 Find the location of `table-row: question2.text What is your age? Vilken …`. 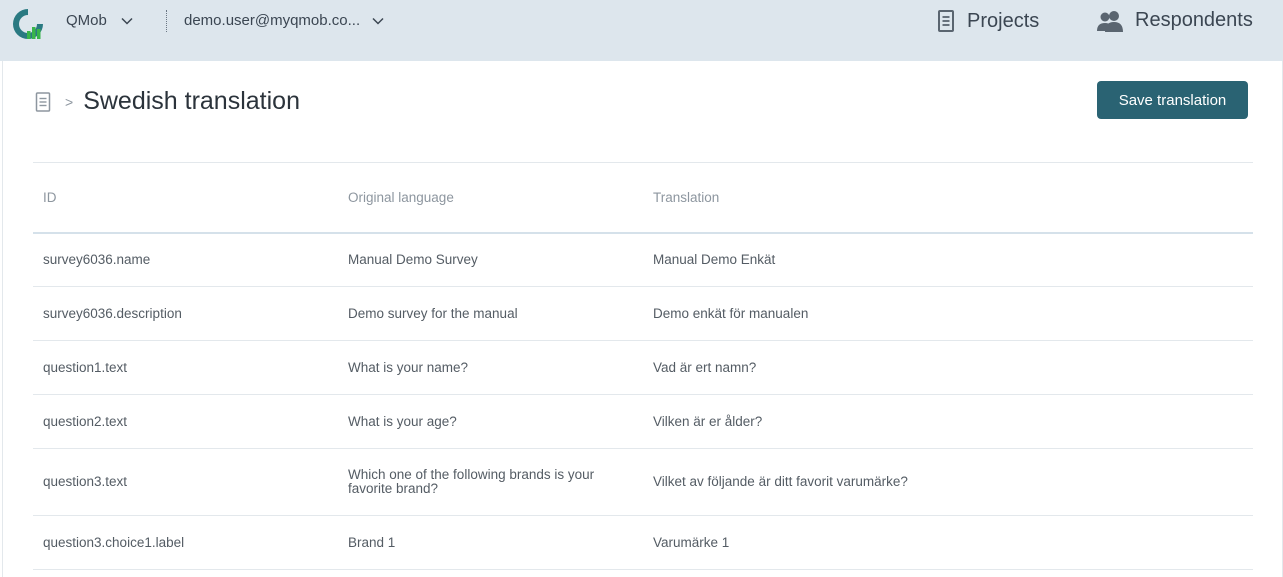

table-row: question2.text What is your age? Vilken … is located at coordinates (643, 422).